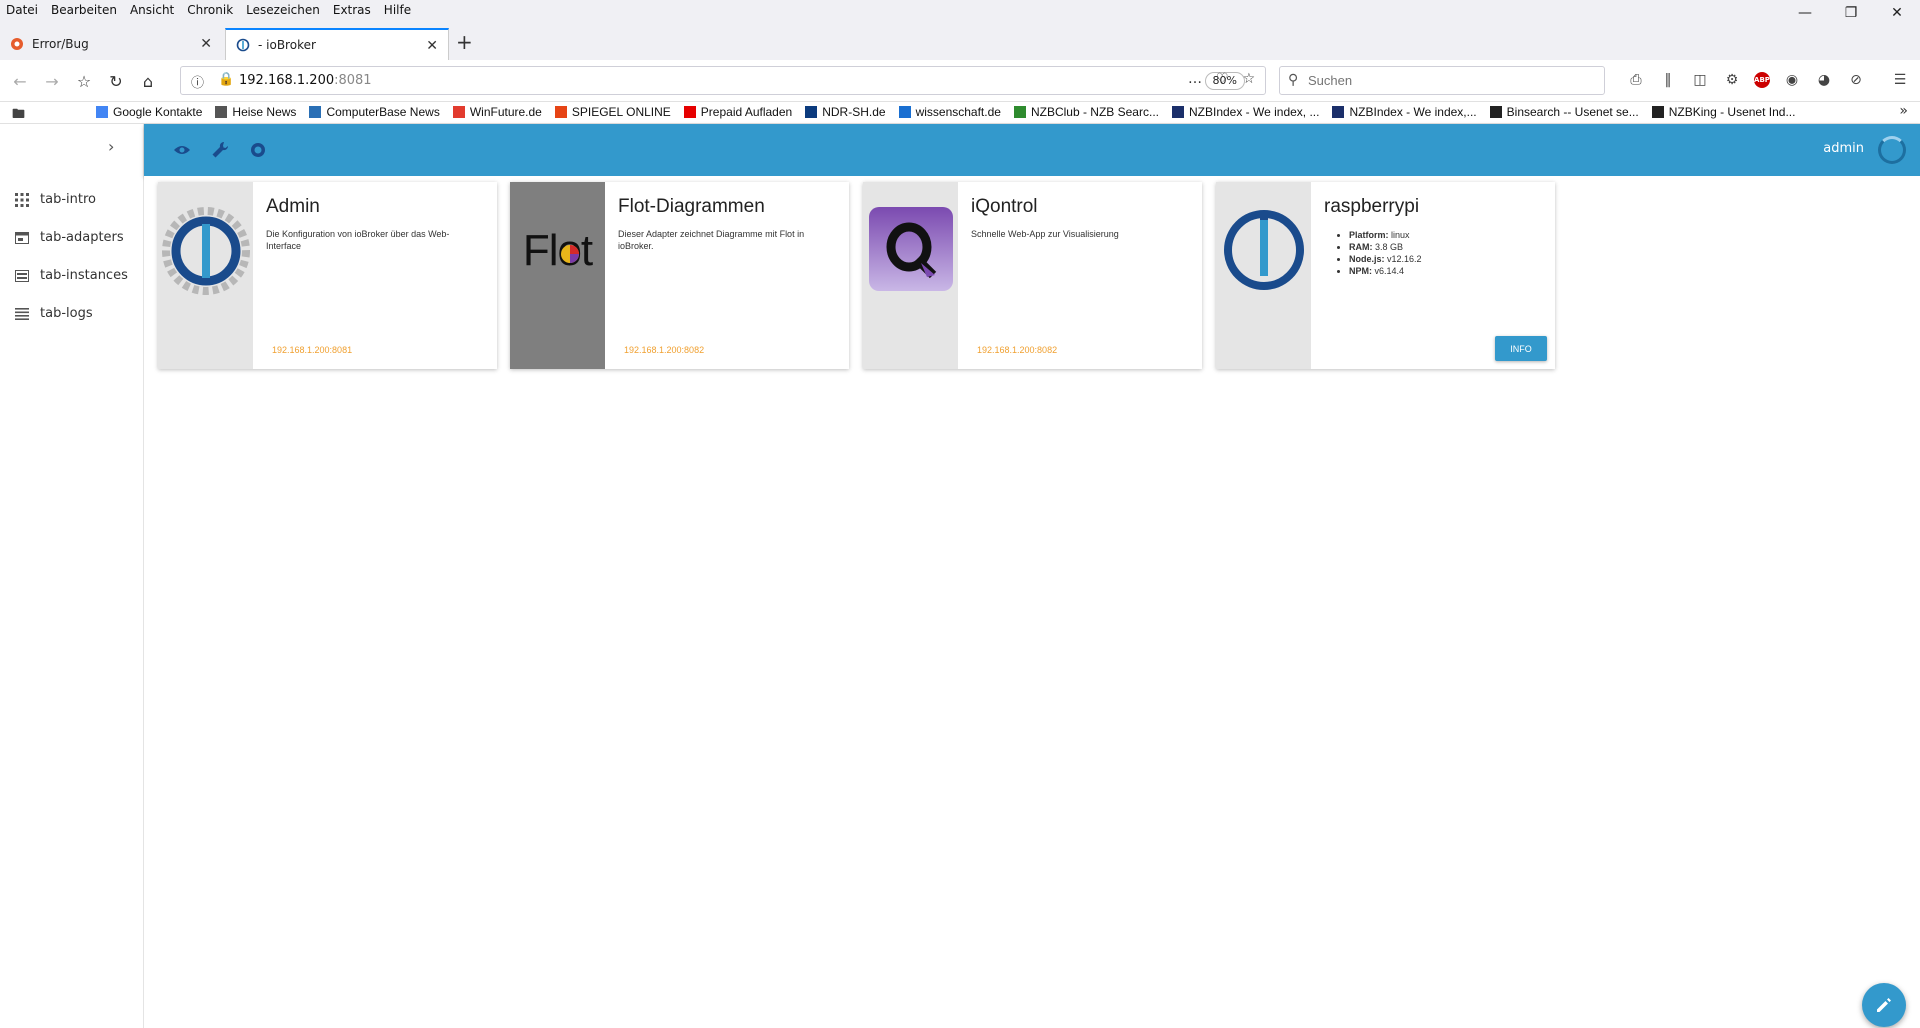 The image size is (1920, 1028). I want to click on adapter-icon, so click(22, 238).